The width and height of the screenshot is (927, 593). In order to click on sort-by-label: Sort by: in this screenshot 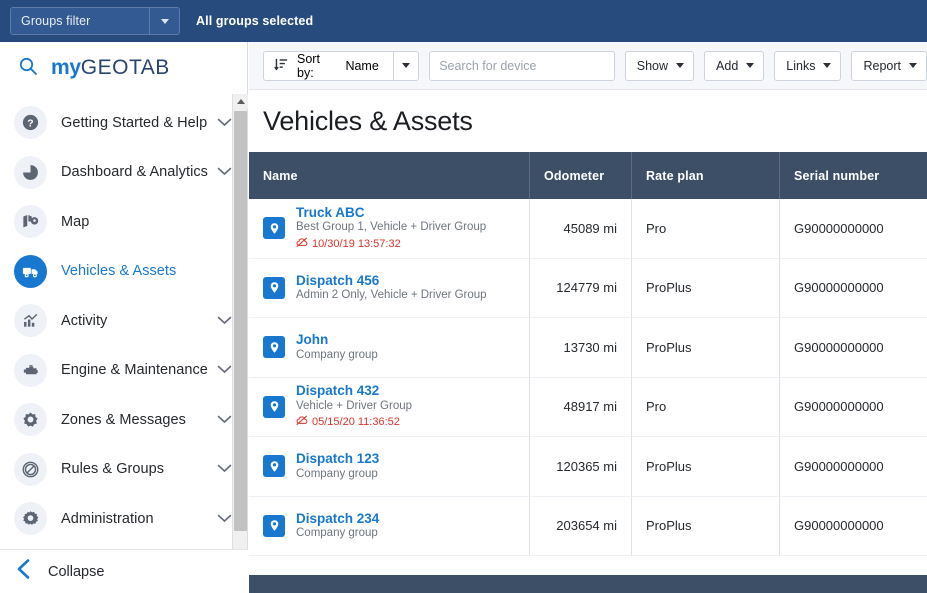, I will do `click(308, 65)`.